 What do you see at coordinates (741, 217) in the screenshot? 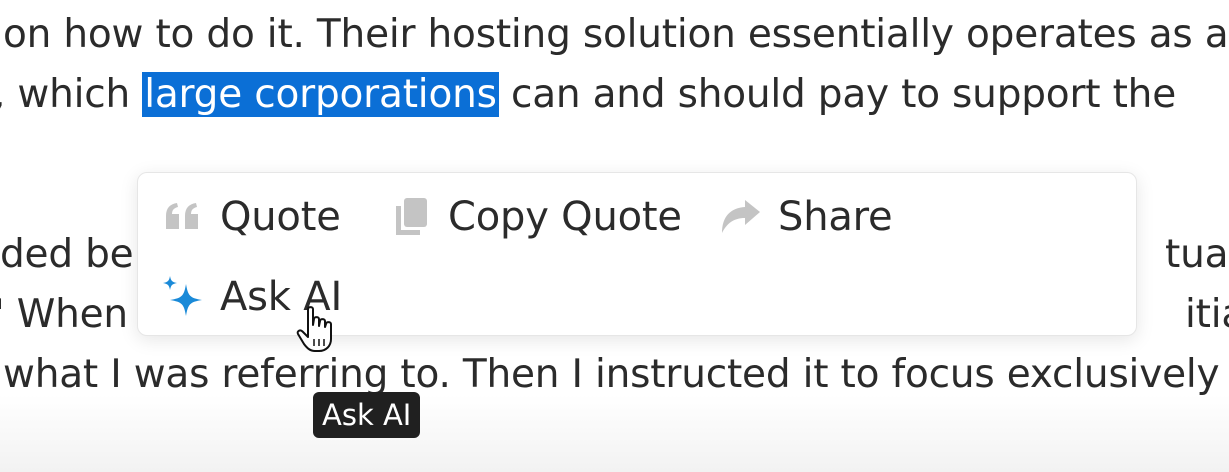
I see `share-icon` at bounding box center [741, 217].